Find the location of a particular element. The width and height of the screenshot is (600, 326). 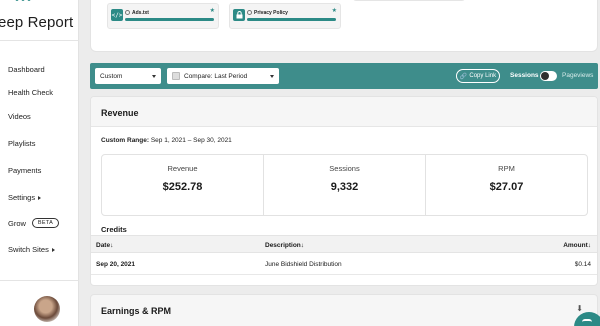

policy-item-privacy-policy: Privacy Policy ★ is located at coordinates (285, 16).